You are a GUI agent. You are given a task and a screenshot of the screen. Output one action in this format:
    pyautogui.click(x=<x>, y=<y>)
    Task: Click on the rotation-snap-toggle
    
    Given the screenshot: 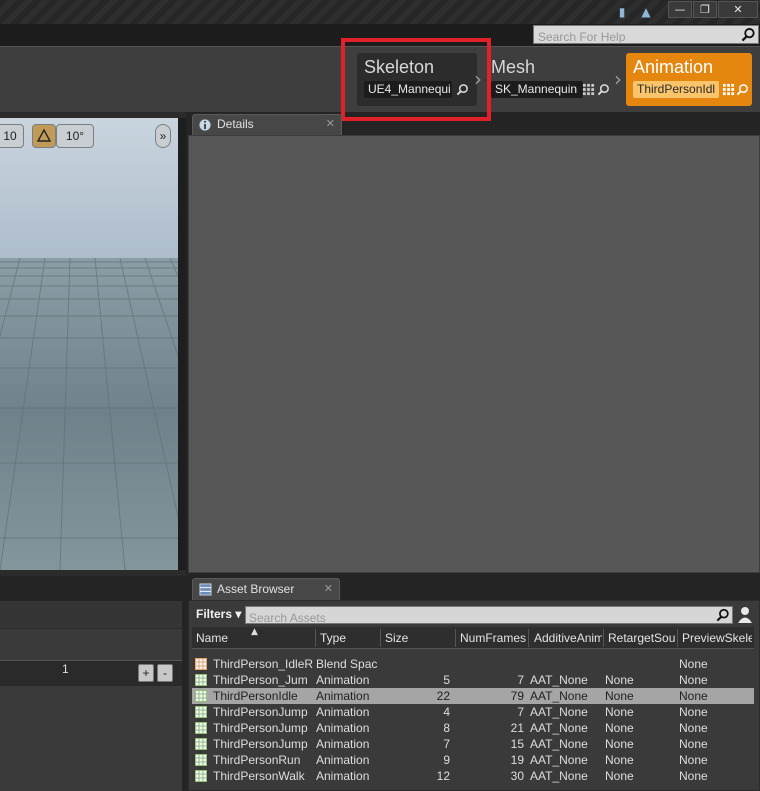 What is the action you would take?
    pyautogui.click(x=44, y=136)
    